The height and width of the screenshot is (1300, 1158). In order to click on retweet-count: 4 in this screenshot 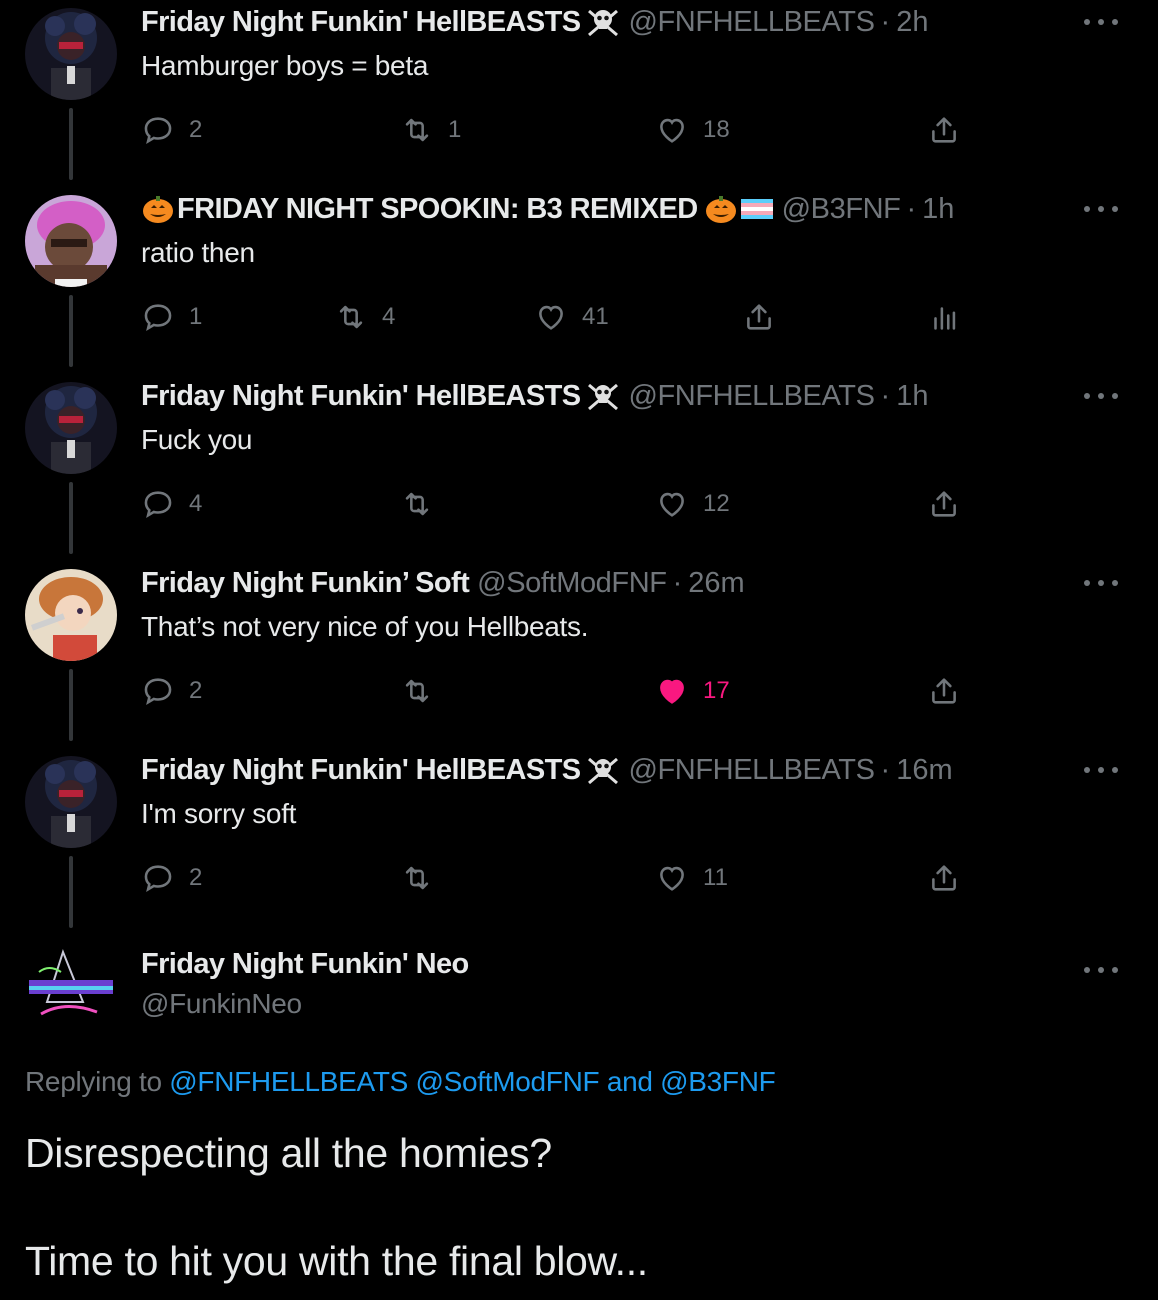, I will do `click(389, 316)`.